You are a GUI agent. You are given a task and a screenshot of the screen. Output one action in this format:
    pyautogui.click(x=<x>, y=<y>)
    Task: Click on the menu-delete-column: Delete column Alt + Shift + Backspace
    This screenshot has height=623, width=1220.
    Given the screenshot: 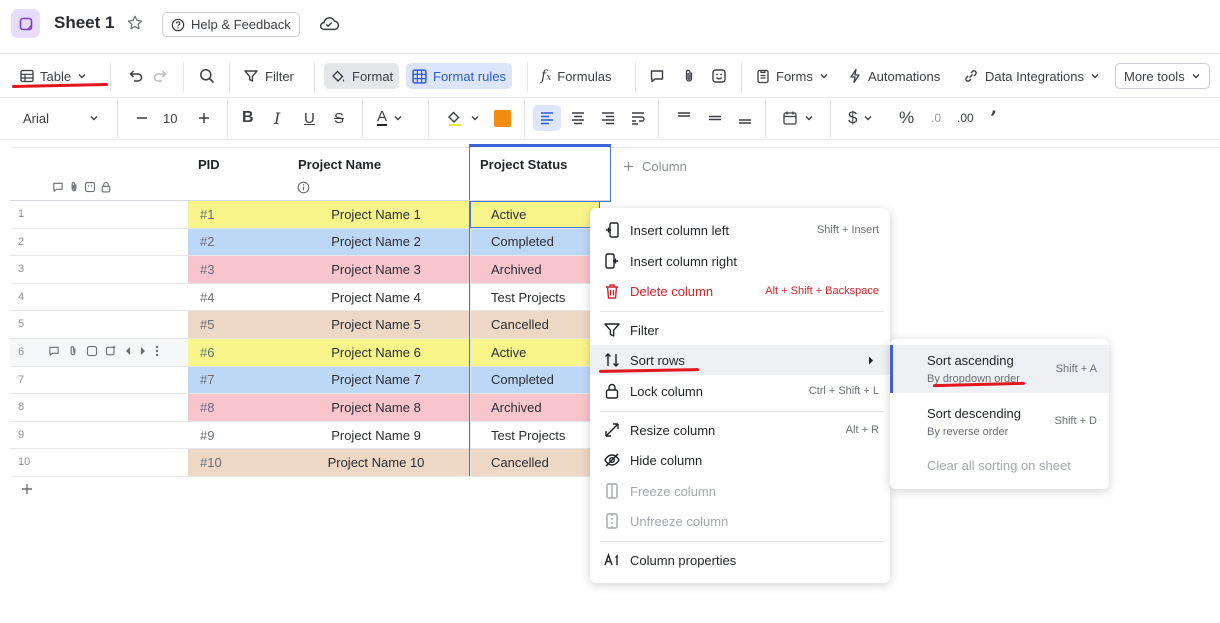 What is the action you would take?
    pyautogui.click(x=740, y=291)
    